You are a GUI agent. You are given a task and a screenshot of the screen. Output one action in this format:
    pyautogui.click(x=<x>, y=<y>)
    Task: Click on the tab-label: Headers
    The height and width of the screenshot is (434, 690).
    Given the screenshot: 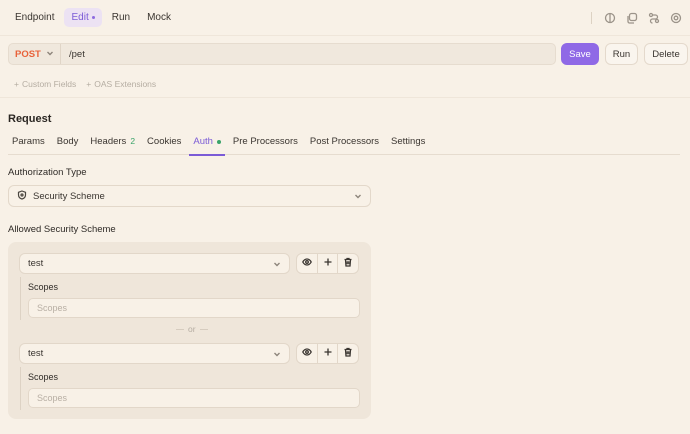 What is the action you would take?
    pyautogui.click(x=108, y=141)
    